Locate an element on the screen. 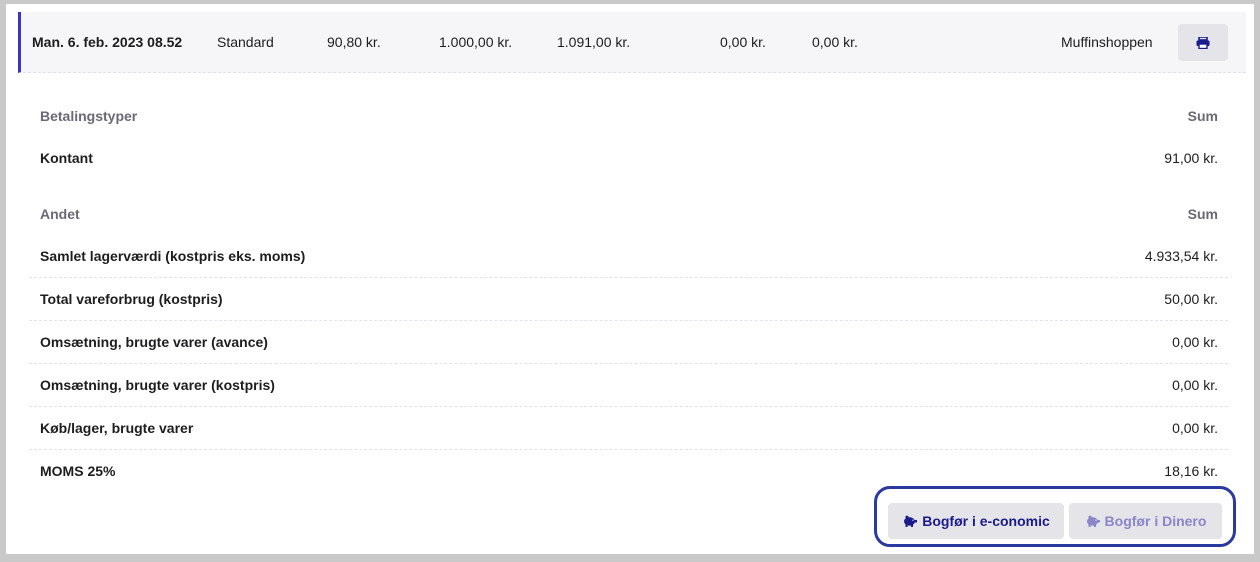 Image resolution: width=1260 pixels, height=562 pixels. book-dinero-label: Bogfør i Dinero is located at coordinates (1155, 521).